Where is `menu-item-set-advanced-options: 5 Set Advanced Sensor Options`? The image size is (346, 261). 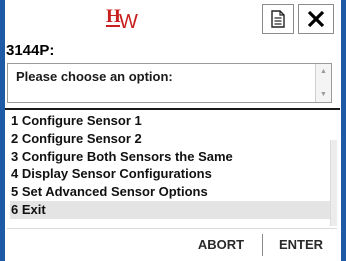
menu-item-set-advanced-options: 5 Set Advanced Sensor Options is located at coordinates (170, 192).